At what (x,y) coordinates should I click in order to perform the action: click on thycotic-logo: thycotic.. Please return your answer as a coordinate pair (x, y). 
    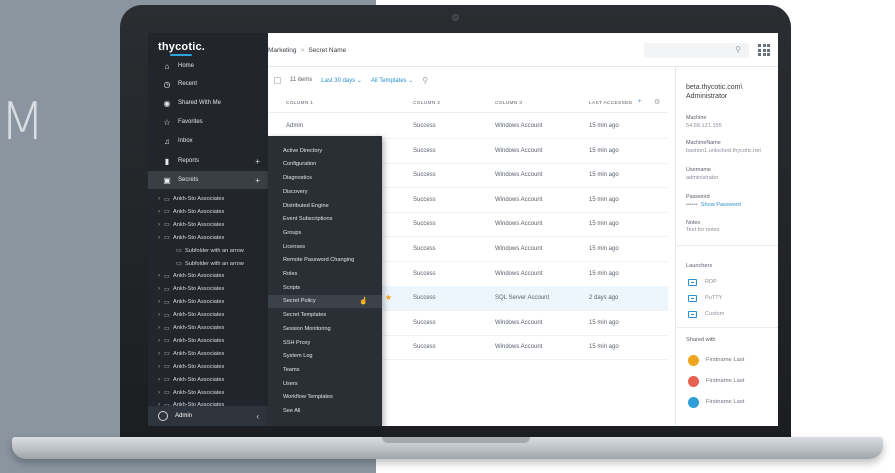
    Looking at the image, I should click on (181, 47).